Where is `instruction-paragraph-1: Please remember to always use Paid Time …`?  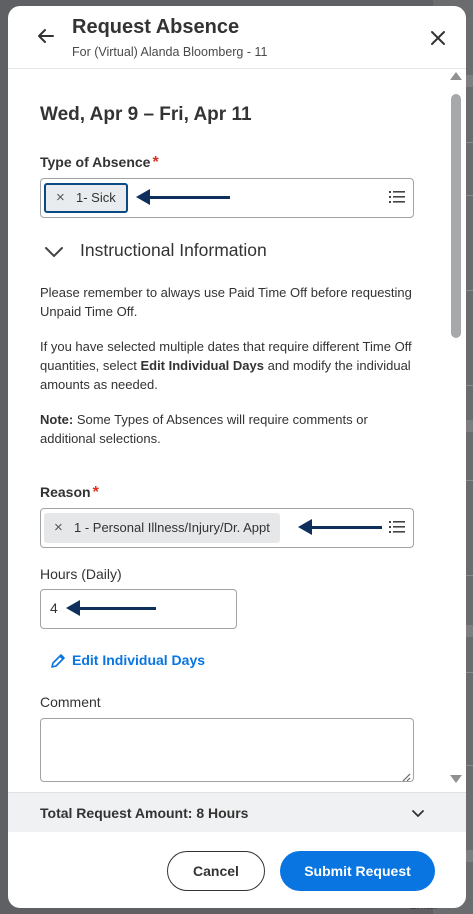 instruction-paragraph-1: Please remember to always use Paid Time … is located at coordinates (226, 302).